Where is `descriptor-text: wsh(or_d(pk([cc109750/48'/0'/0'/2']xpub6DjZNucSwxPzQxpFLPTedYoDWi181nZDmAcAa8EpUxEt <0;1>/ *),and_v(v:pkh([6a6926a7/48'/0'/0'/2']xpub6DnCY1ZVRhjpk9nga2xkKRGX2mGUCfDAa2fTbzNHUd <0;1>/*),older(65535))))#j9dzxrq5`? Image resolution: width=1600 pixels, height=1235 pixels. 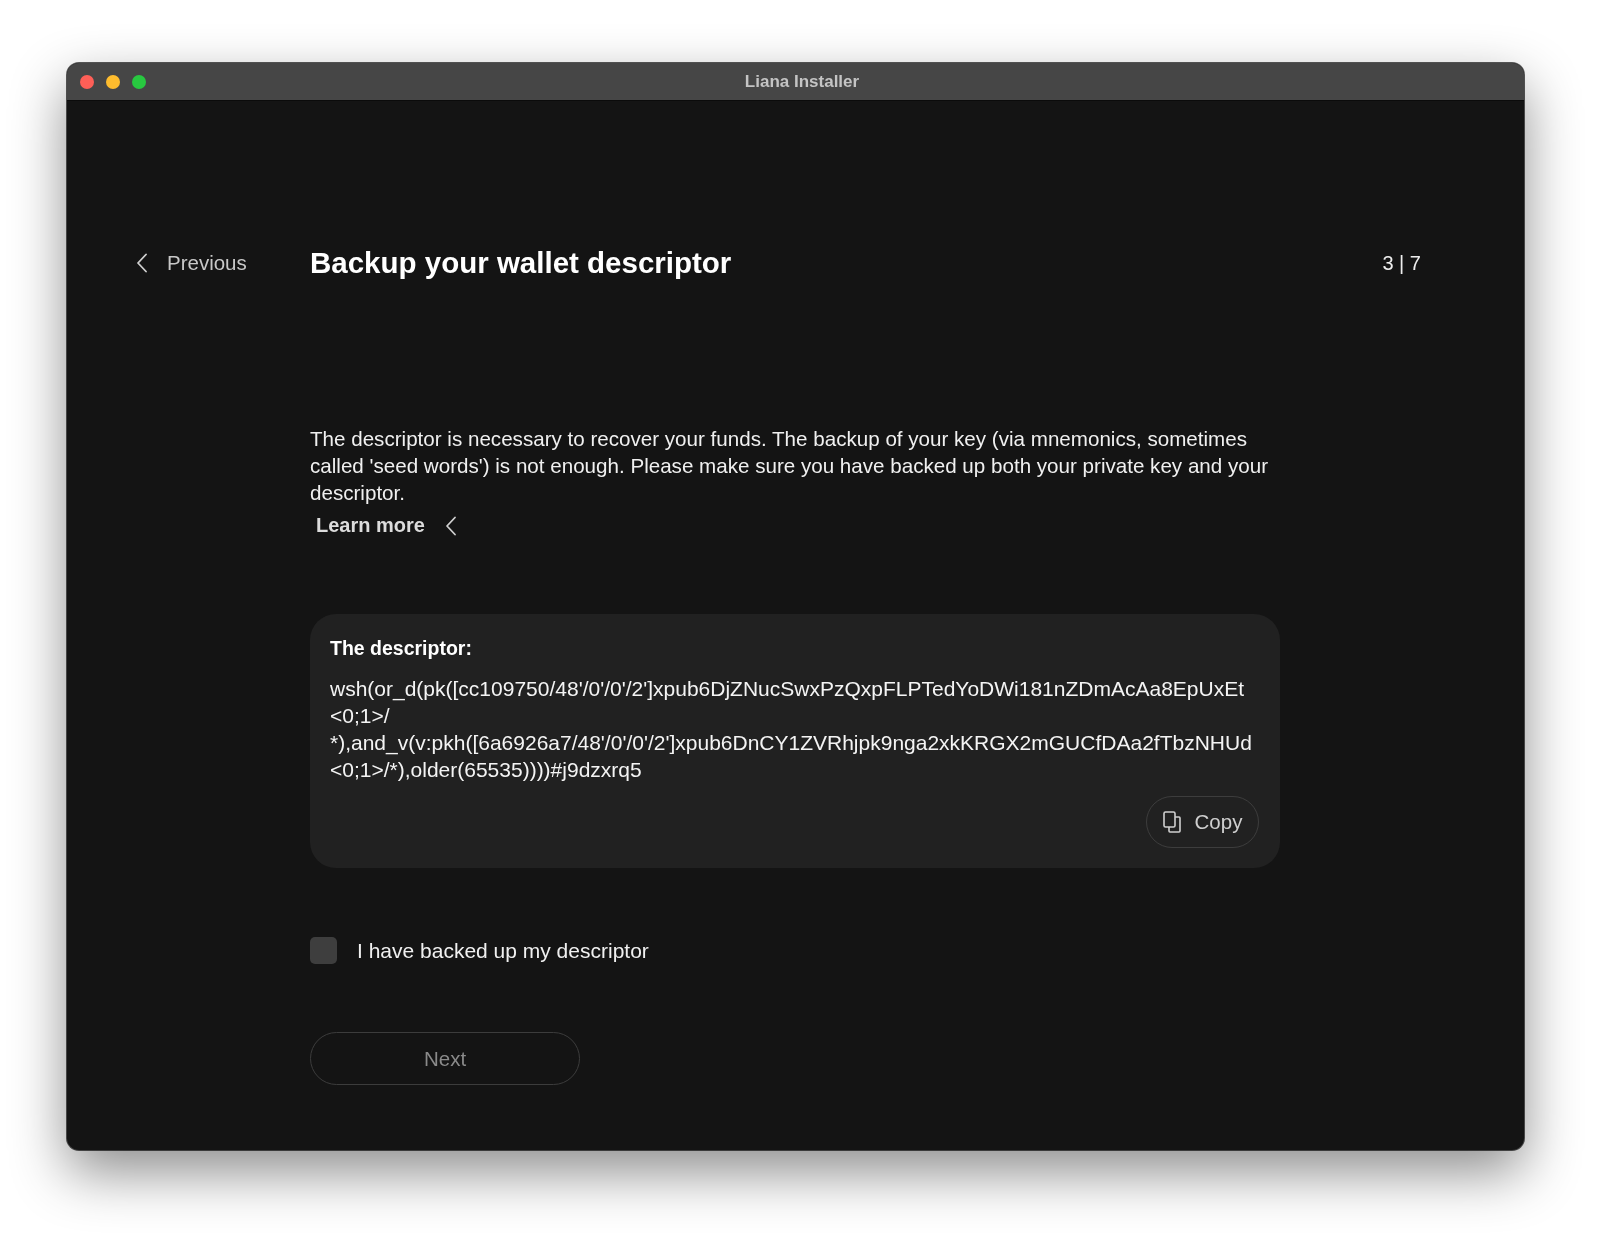
descriptor-text: wsh(or_d(pk([cc109750/48'/0'/0'/2']xpub6DjZNucSwxPzQxpFLPTedYoDWi181nZDmAcAa8EpUxEt <0;1>/ *),and_v(v:pkh([6a6926a7/48'/0'/0'/2']xpub6DnCY1ZVRhjpk9nga2xkKRGX2mGUCfDAa2fTbzNHUd <0;1>/*),older(65535))))#j9dzxrq5 is located at coordinates (791, 729).